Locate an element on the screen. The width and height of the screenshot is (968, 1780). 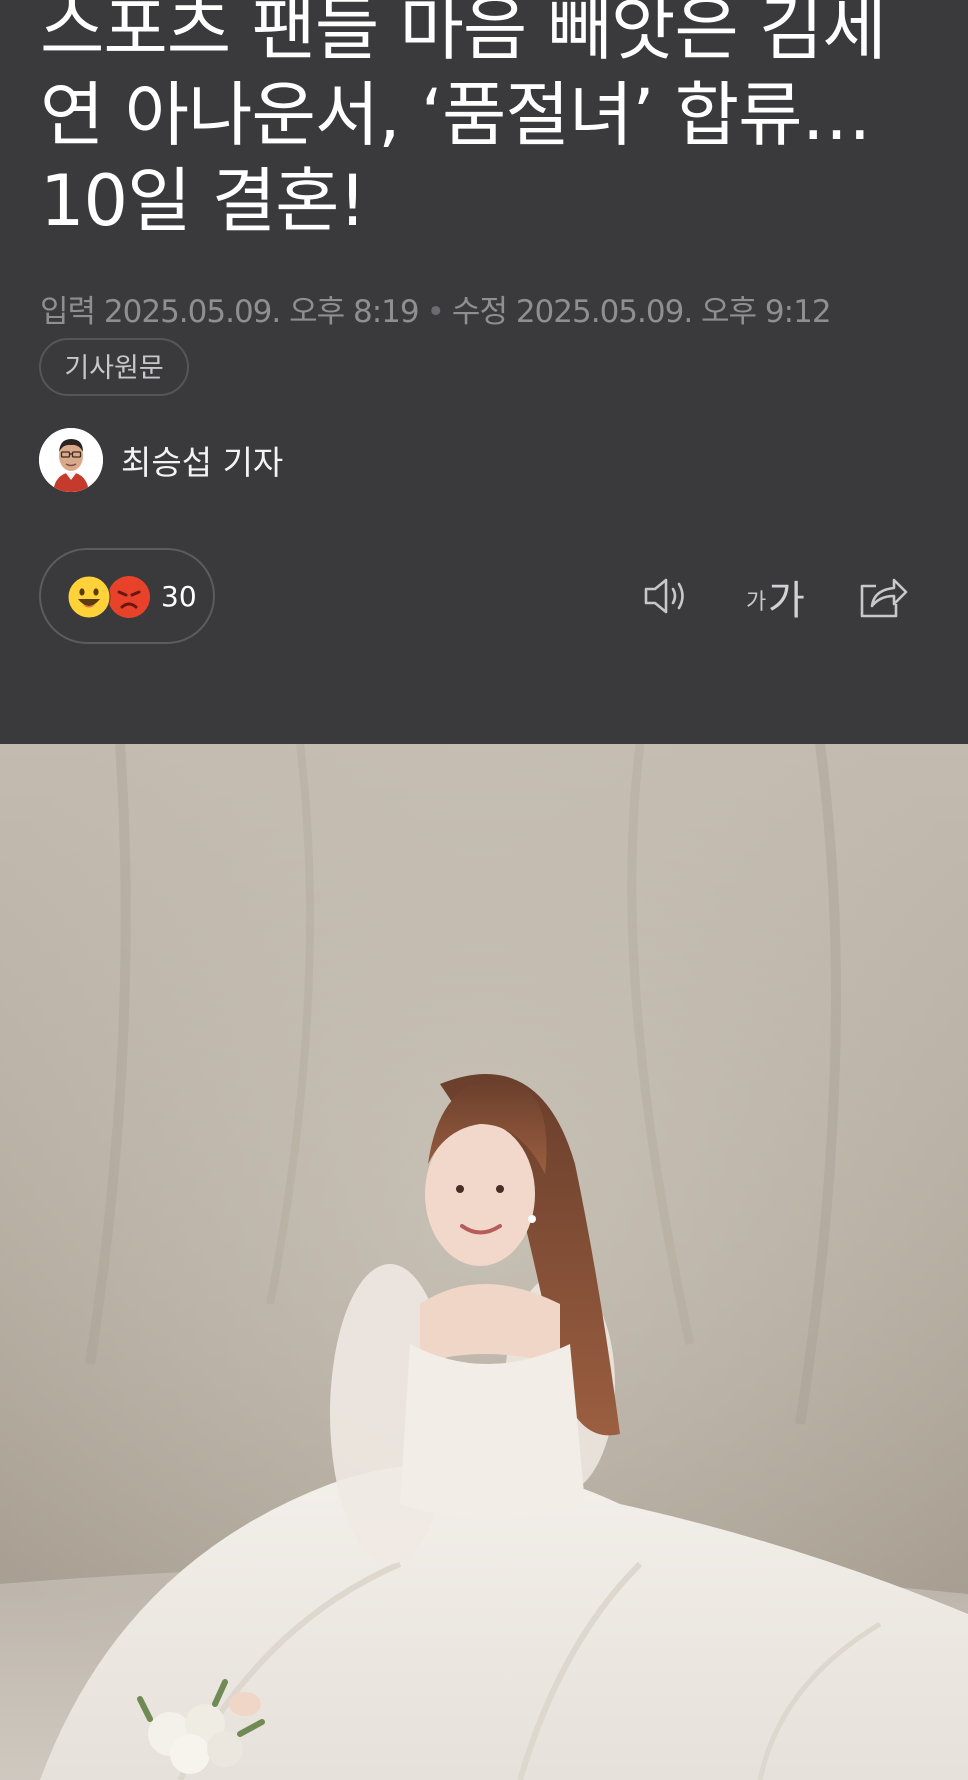
font-size-large-glyph: 가 is located at coordinates (786, 601).